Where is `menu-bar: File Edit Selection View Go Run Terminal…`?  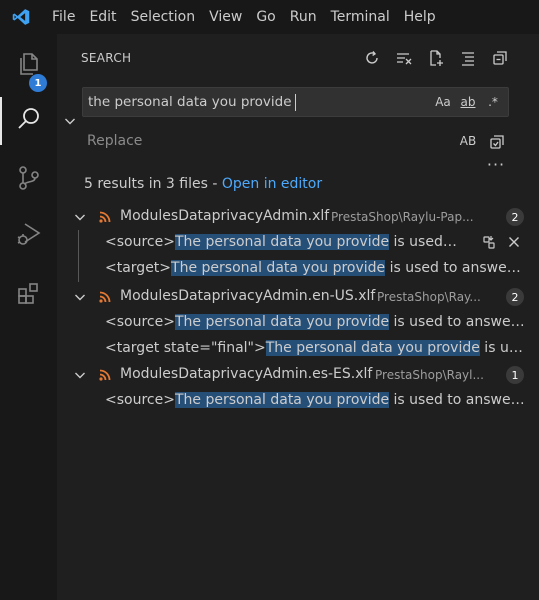 menu-bar: File Edit Selection View Go Run Terminal… is located at coordinates (269, 17).